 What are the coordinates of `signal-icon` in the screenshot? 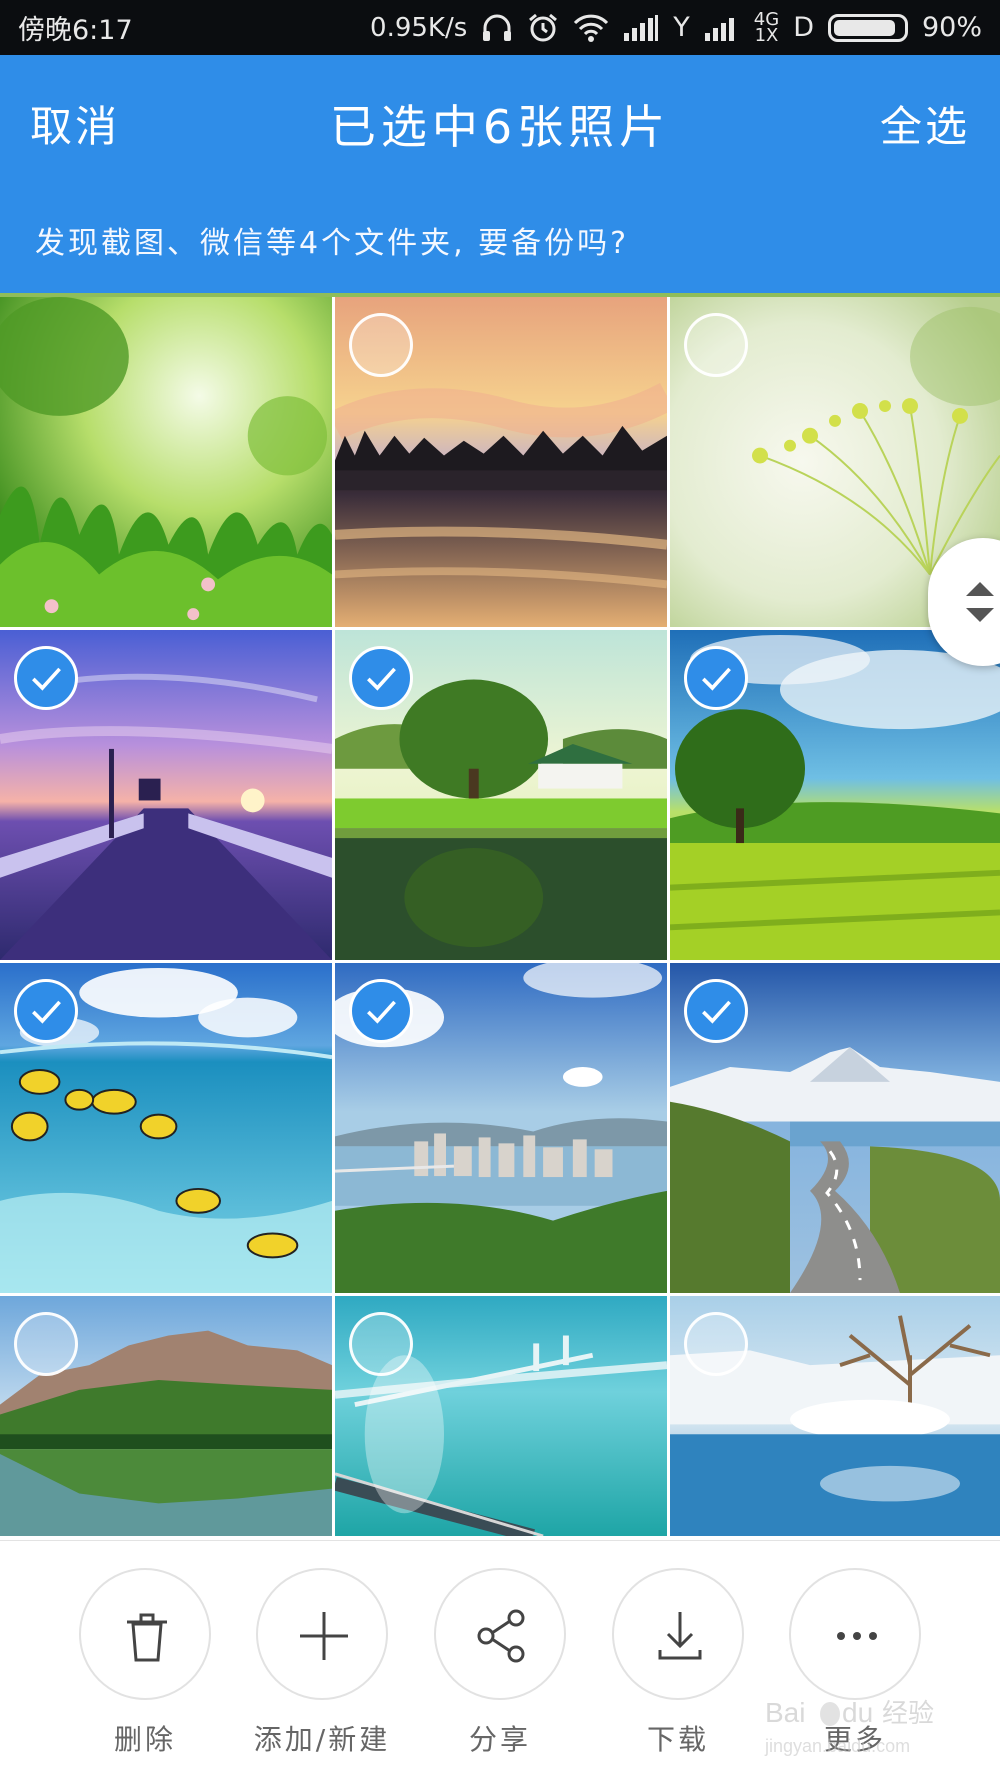 It's located at (641, 27).